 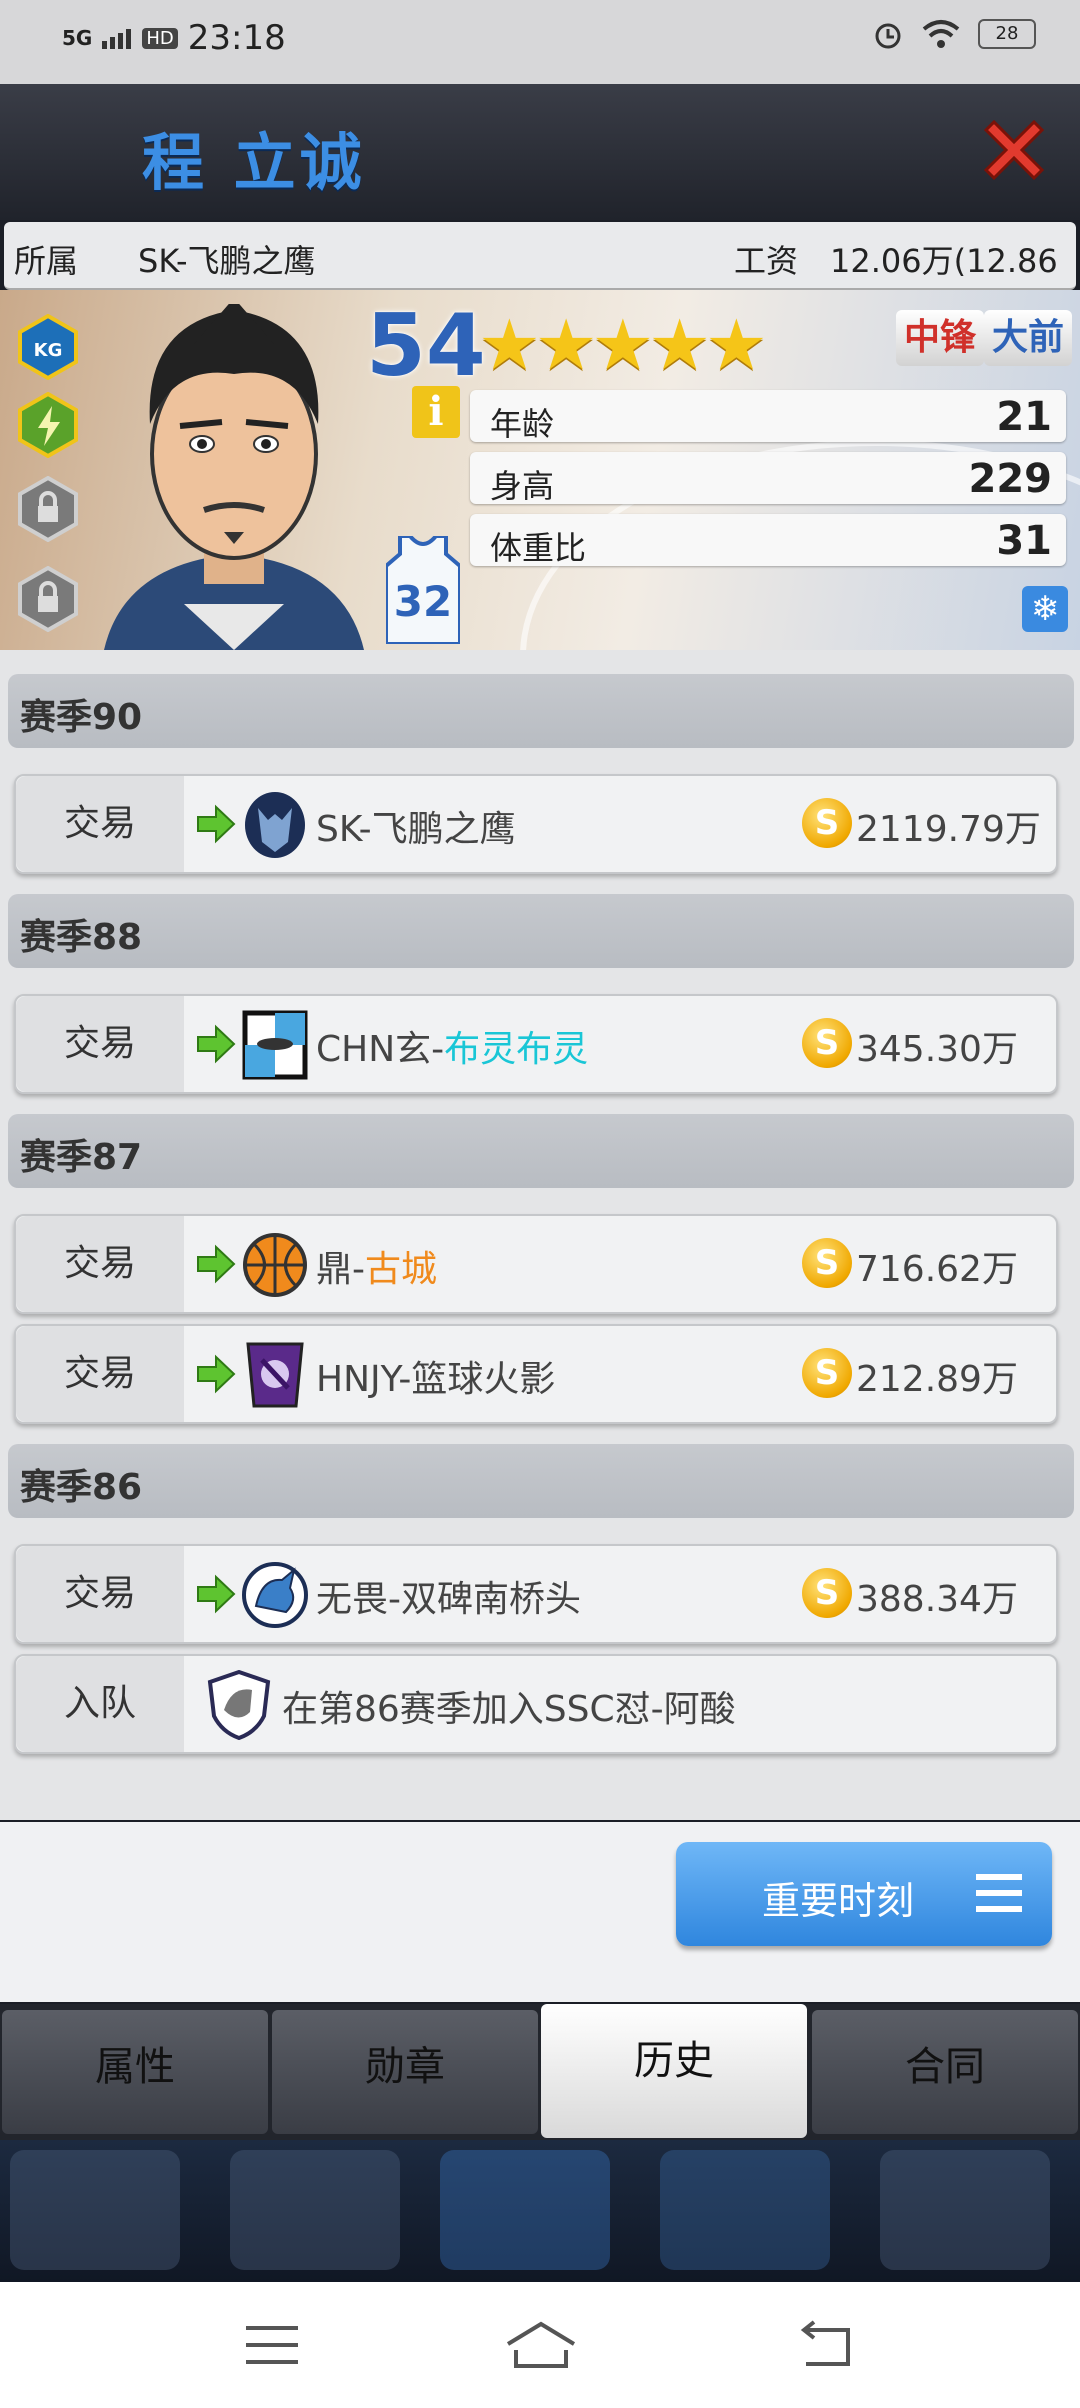 I want to click on team-name: 无畏-双碑南桥头, so click(x=448, y=1599).